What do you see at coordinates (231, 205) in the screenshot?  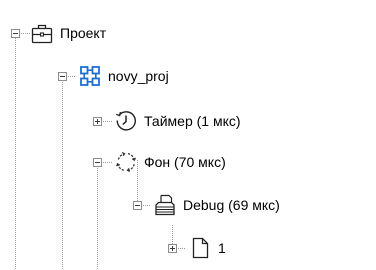 I see `tree-node-label: Debug (69 мкс)` at bounding box center [231, 205].